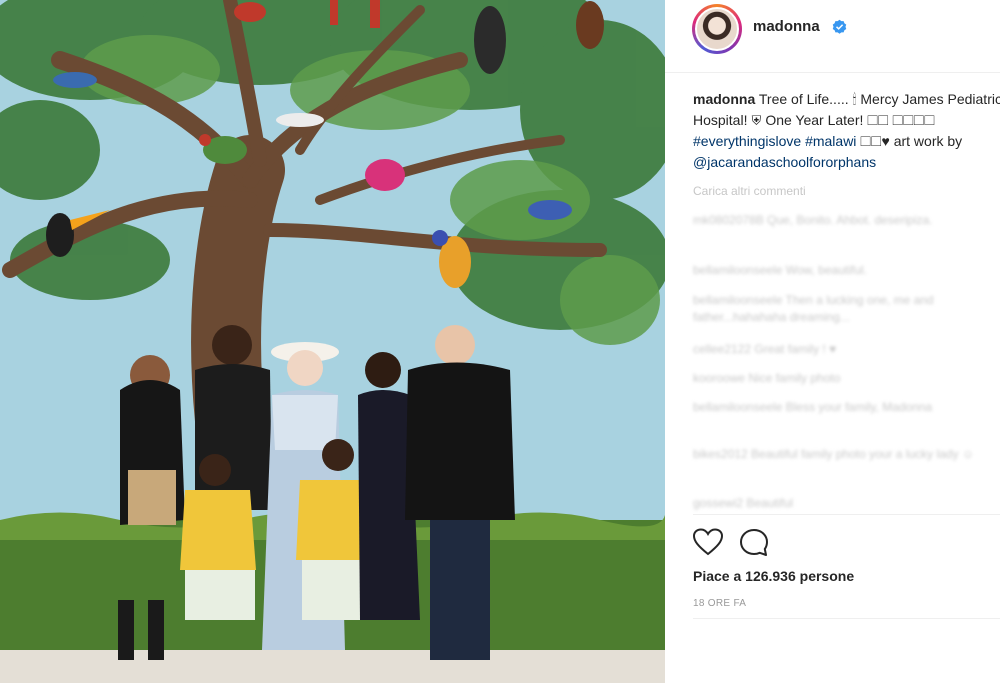 This screenshot has width=1000, height=683. Describe the element at coordinates (773, 576) in the screenshot. I see `likes-count: Piace a 126.936 persone` at that location.